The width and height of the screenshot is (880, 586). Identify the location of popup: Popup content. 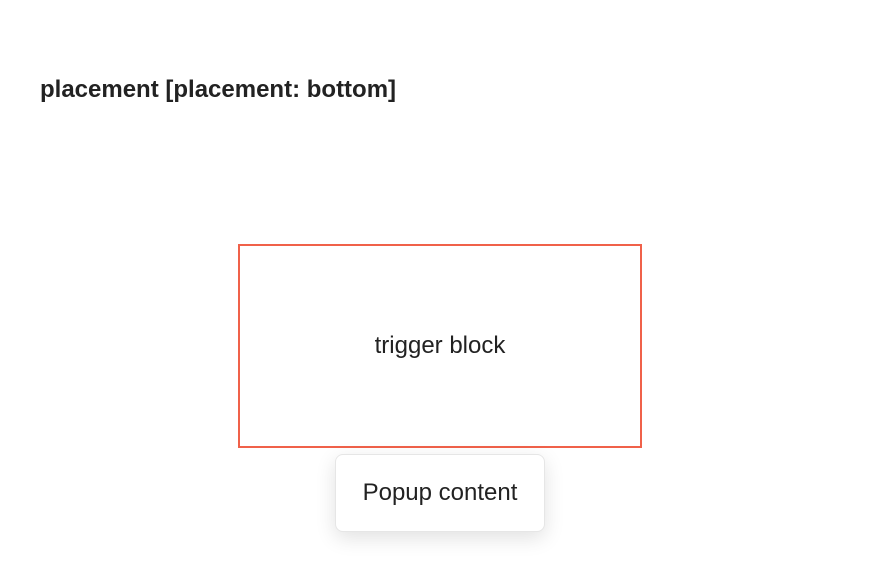
(440, 493).